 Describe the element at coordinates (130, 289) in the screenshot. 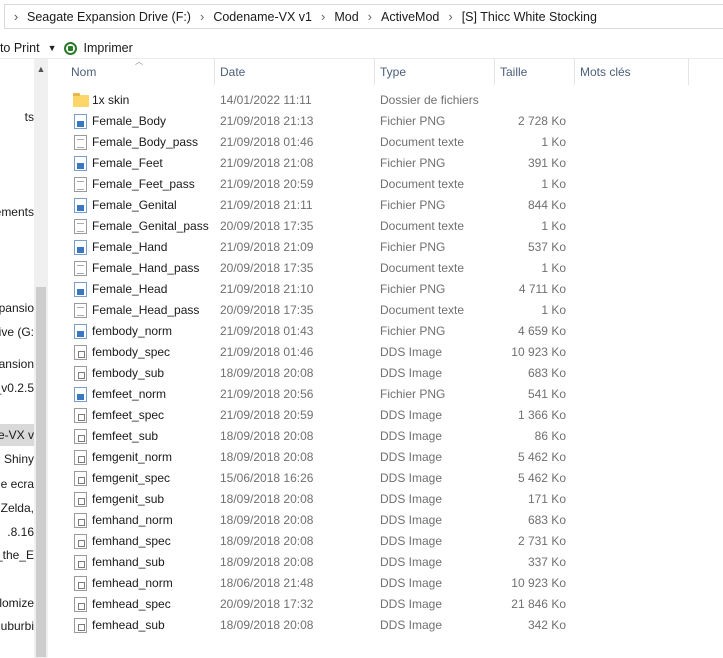

I see `file-name: Female_Head` at that location.